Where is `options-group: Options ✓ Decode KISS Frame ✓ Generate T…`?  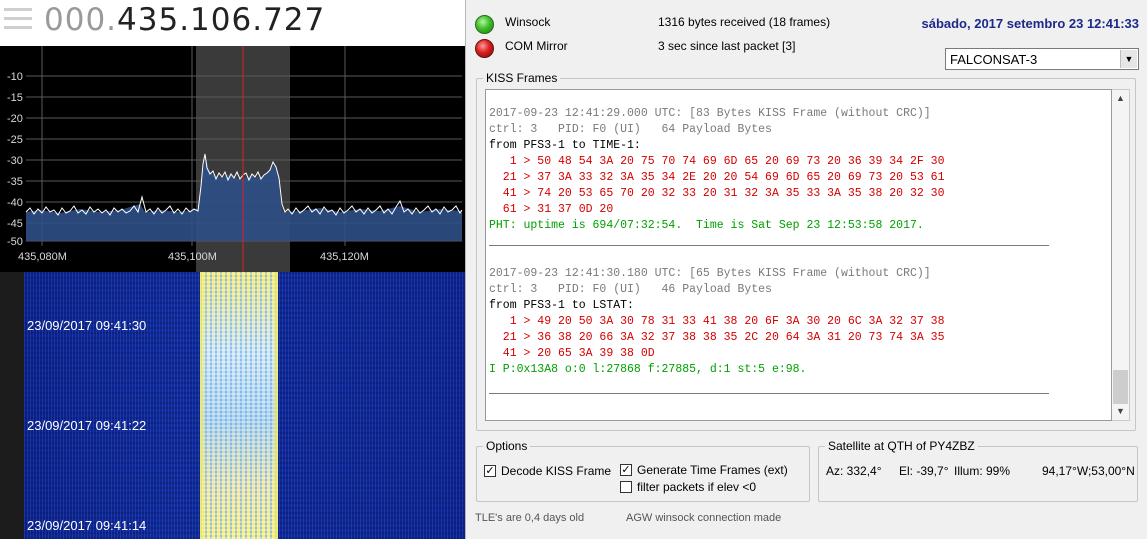 options-group: Options ✓ Decode KISS Frame ✓ Generate T… is located at coordinates (643, 470).